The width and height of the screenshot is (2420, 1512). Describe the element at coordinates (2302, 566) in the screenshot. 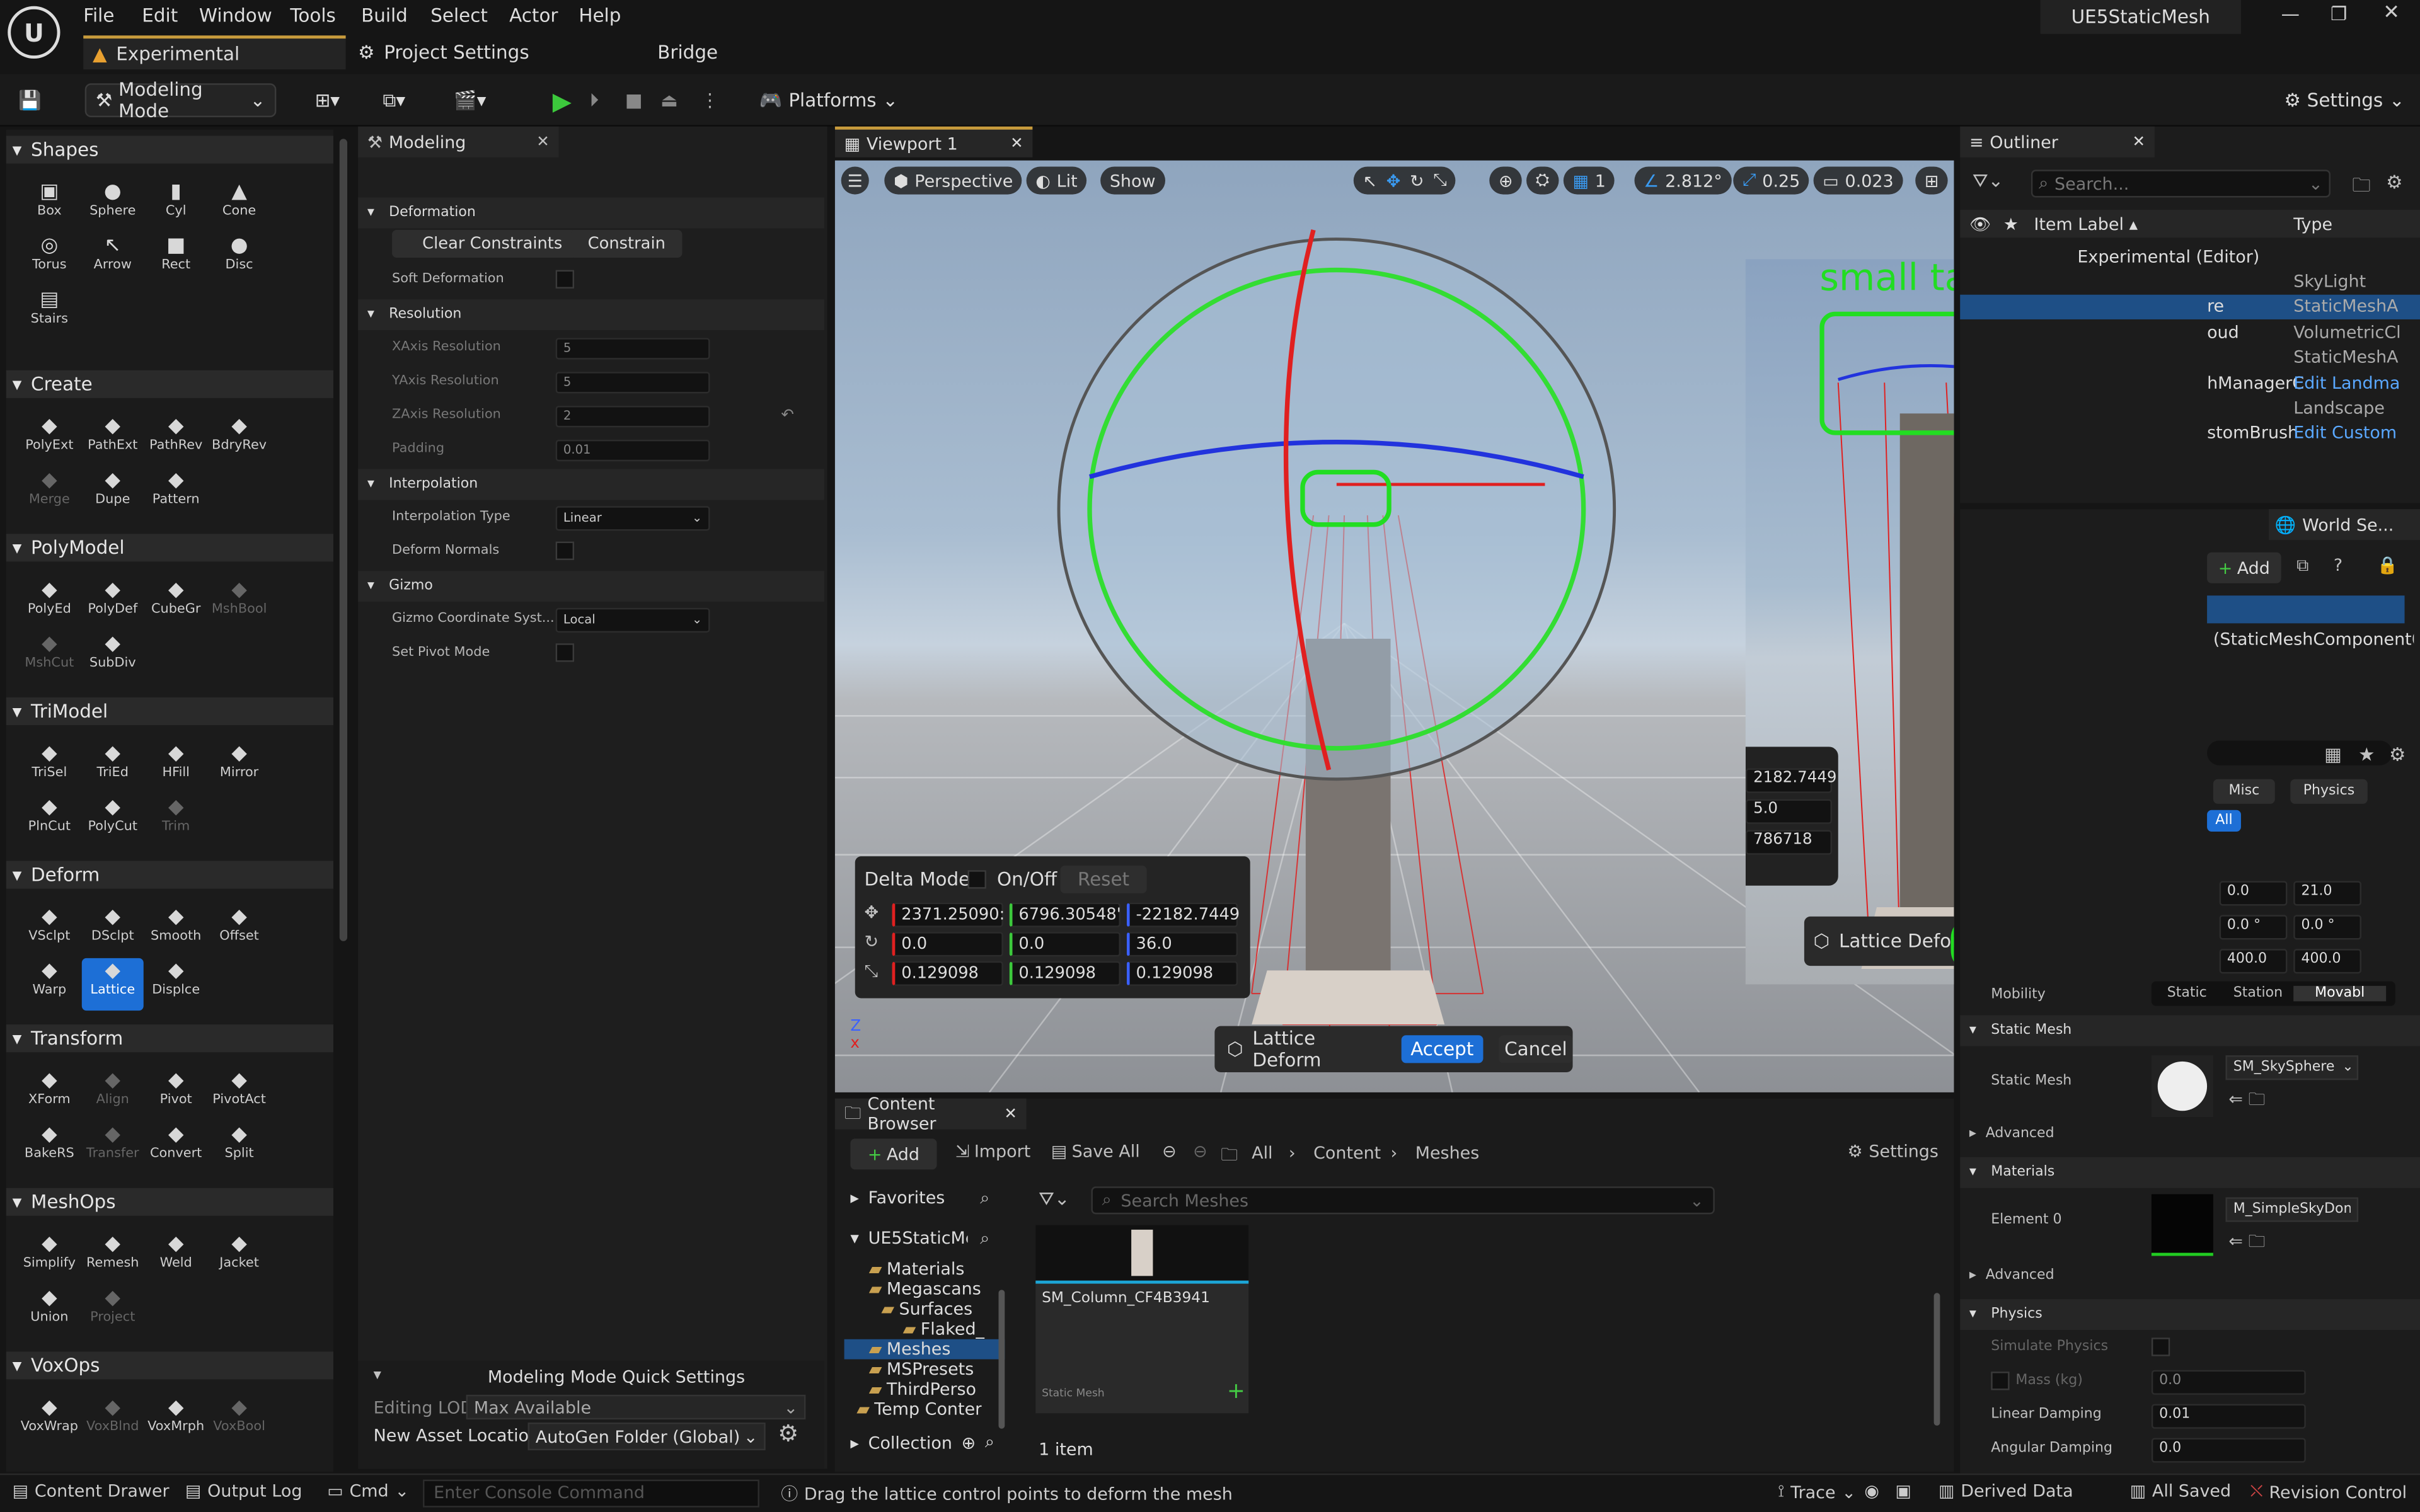

I see `blueprint-icon: ⧉` at that location.